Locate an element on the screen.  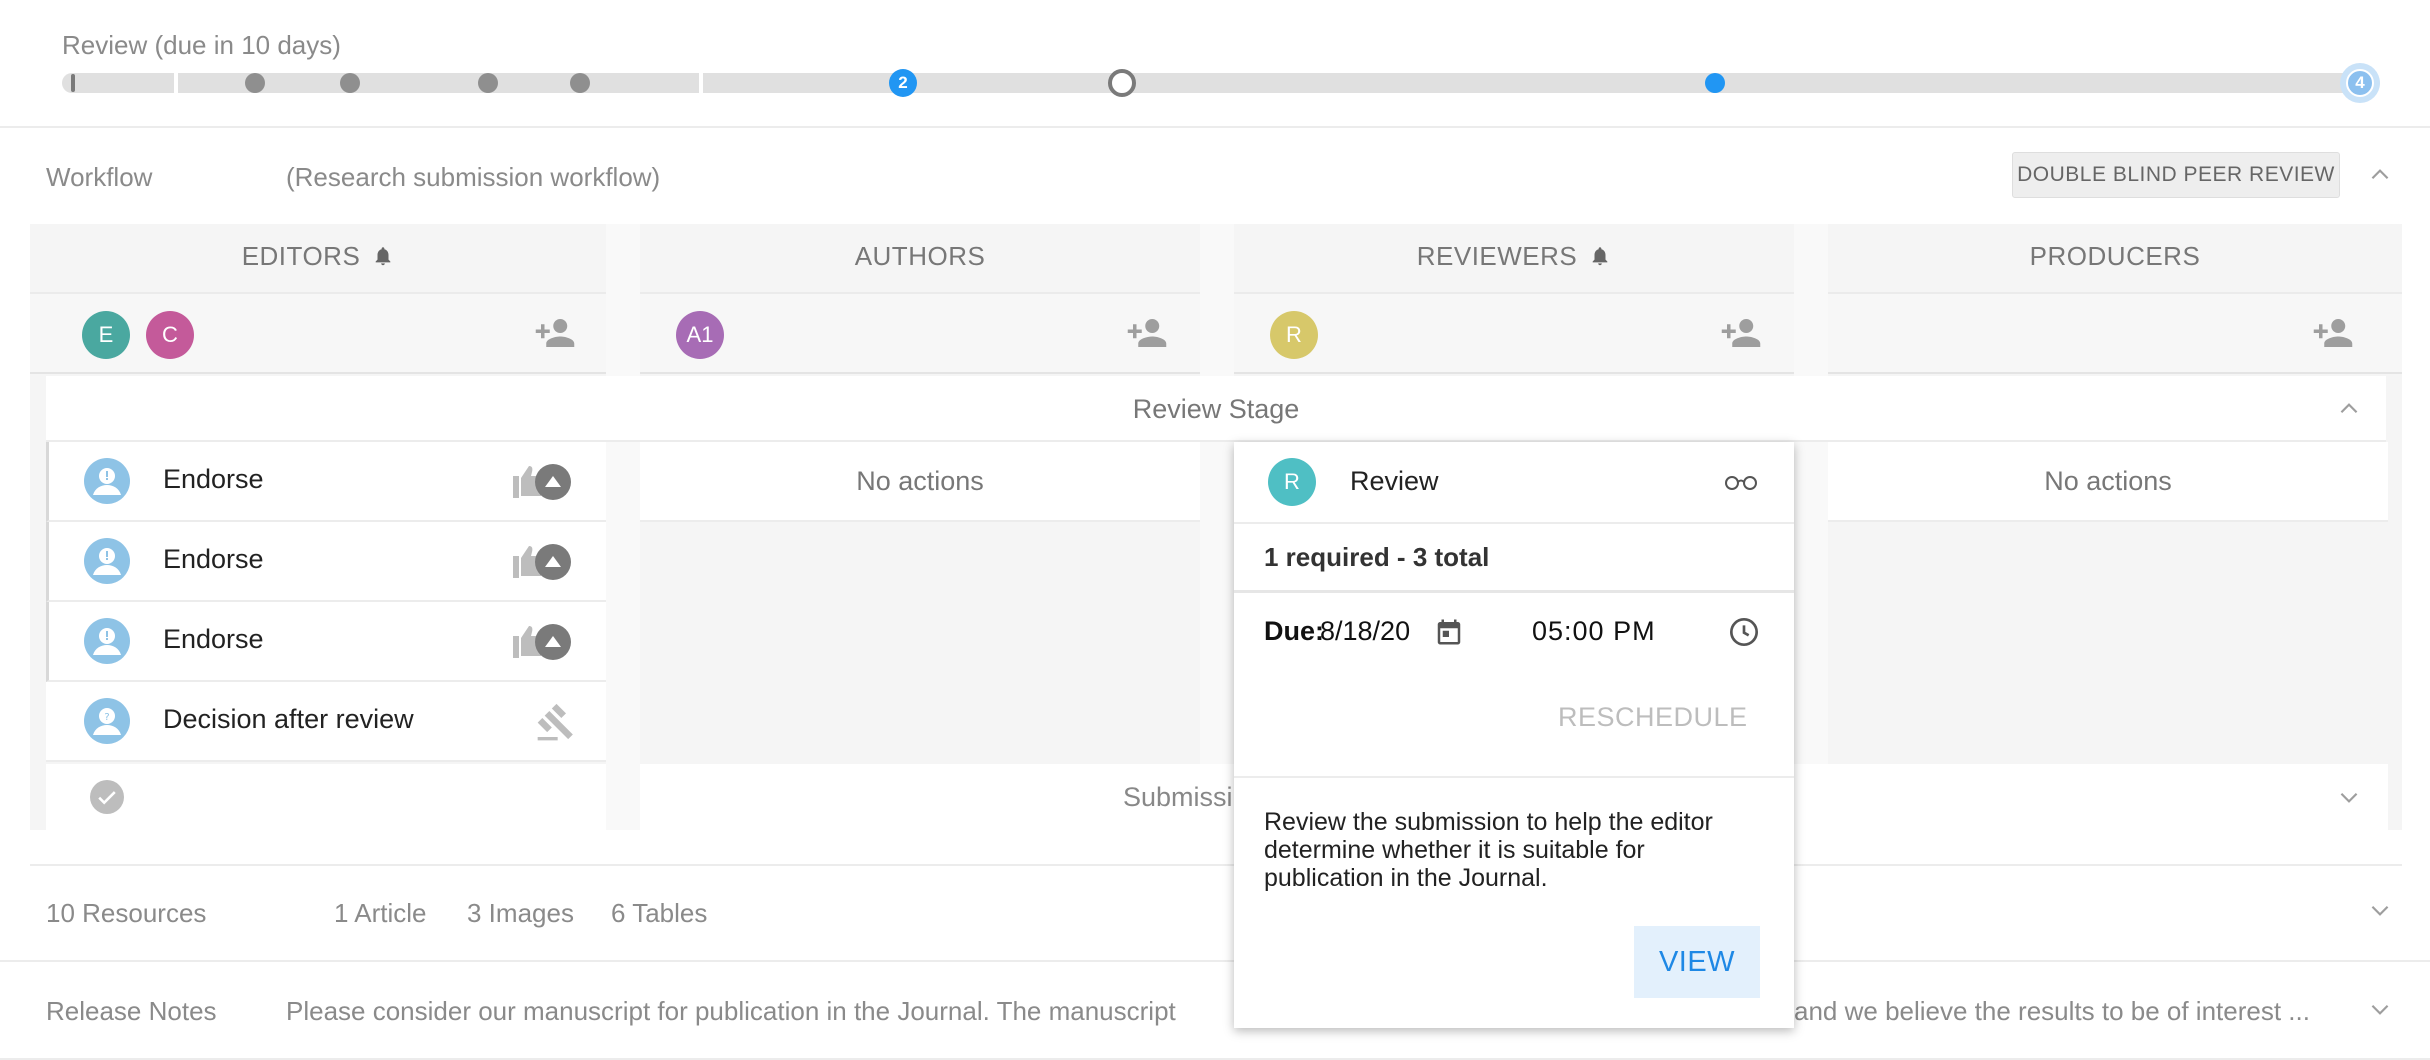
gavel-icon is located at coordinates (556, 722).